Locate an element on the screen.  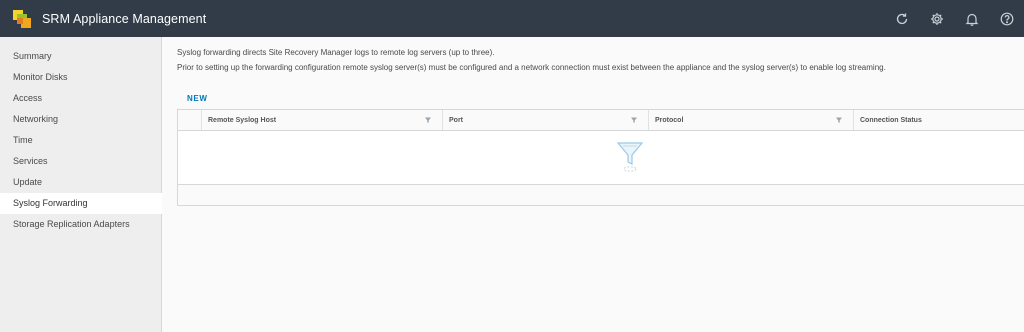
column-label: Port is located at coordinates (456, 120).